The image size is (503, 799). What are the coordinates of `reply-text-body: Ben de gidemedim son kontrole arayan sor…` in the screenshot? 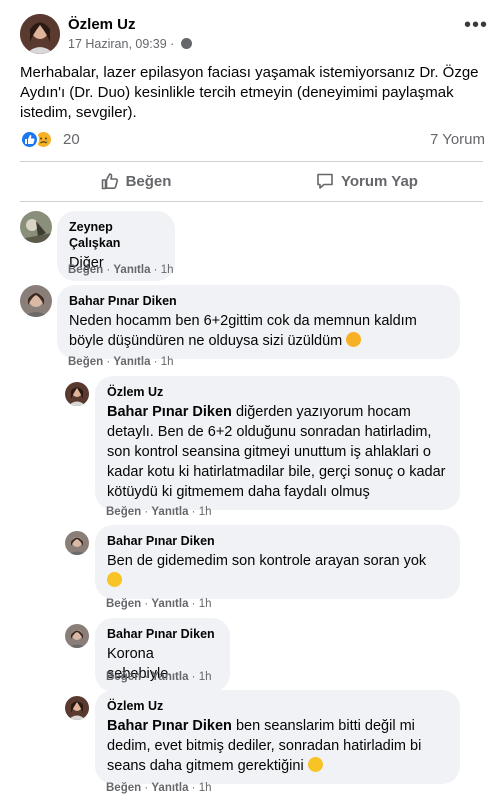 It's located at (267, 561).